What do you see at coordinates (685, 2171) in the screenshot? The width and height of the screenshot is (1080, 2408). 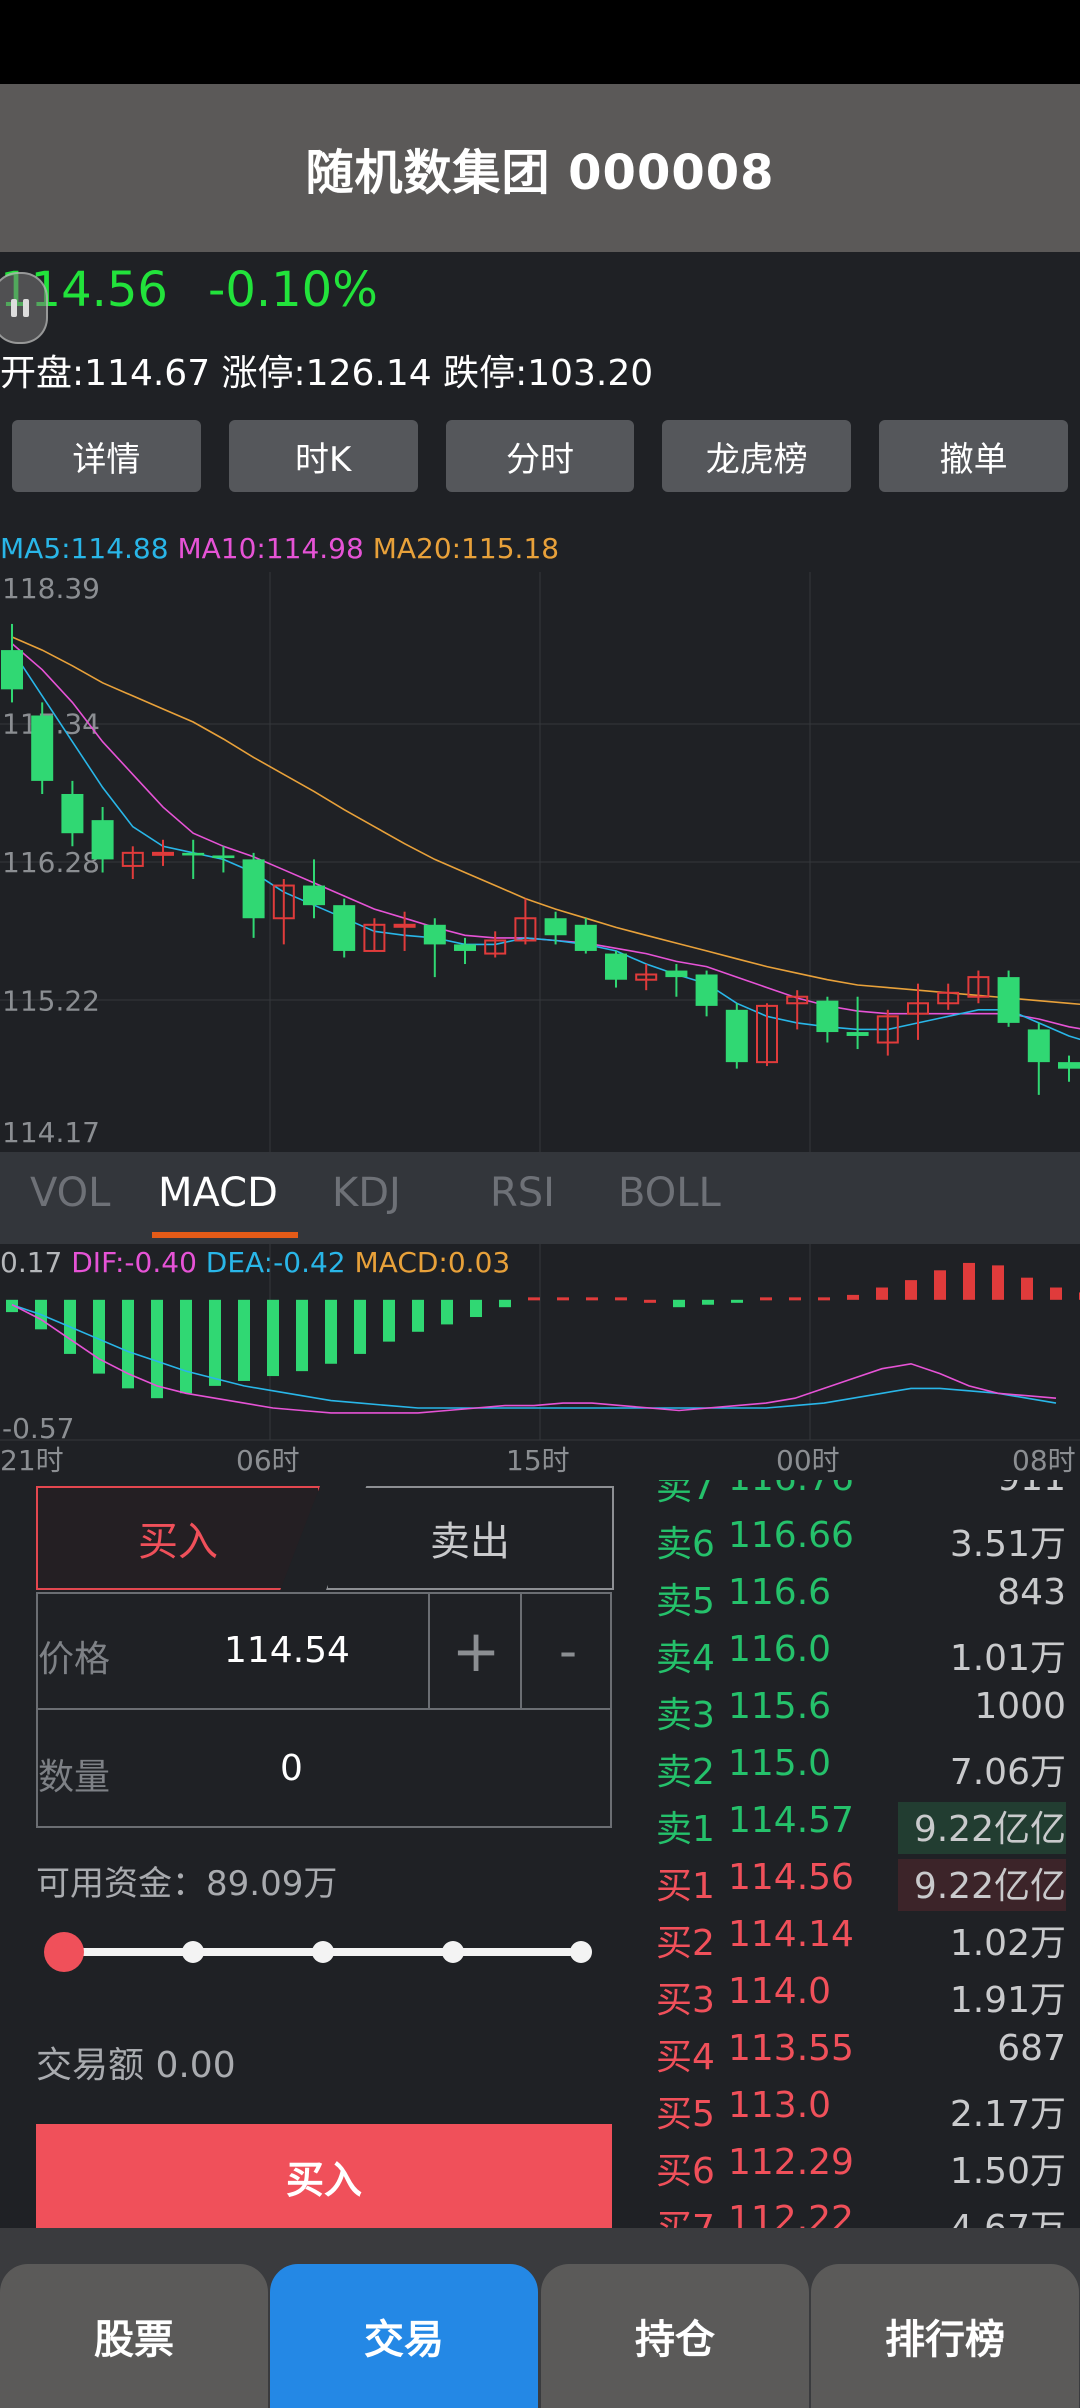 I see `order-side-label: 买6` at bounding box center [685, 2171].